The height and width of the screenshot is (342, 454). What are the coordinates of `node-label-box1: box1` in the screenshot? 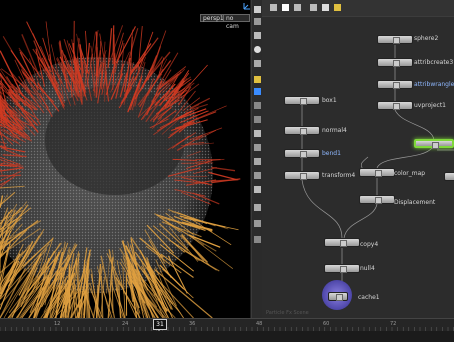 It's located at (329, 100).